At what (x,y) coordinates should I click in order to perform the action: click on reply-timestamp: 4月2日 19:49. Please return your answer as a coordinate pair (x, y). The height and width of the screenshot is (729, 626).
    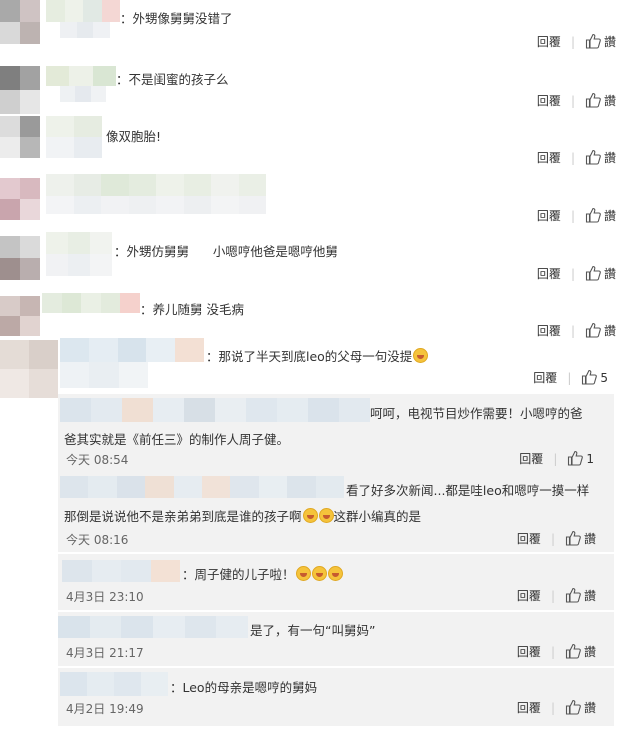
    Looking at the image, I should click on (105, 709).